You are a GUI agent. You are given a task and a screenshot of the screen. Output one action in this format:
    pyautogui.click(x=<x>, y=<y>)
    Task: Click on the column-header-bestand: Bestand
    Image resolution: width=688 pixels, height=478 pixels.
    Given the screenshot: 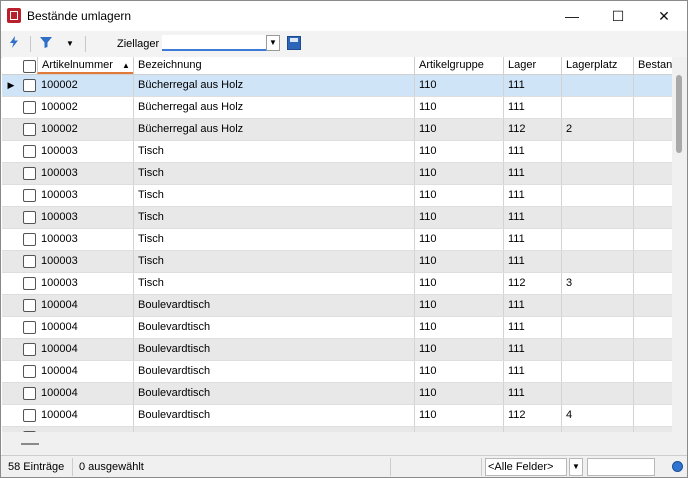 What is the action you would take?
    pyautogui.click(x=652, y=65)
    